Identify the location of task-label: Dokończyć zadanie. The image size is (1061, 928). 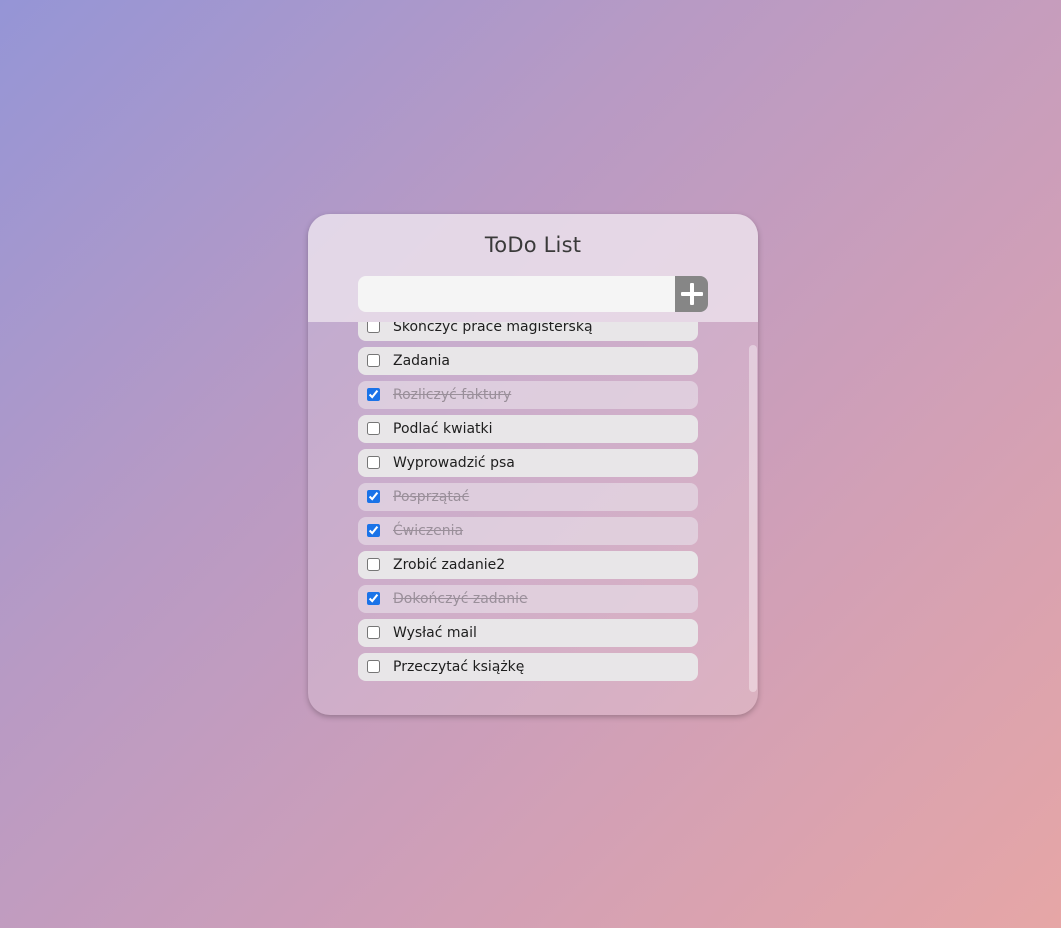
(460, 599).